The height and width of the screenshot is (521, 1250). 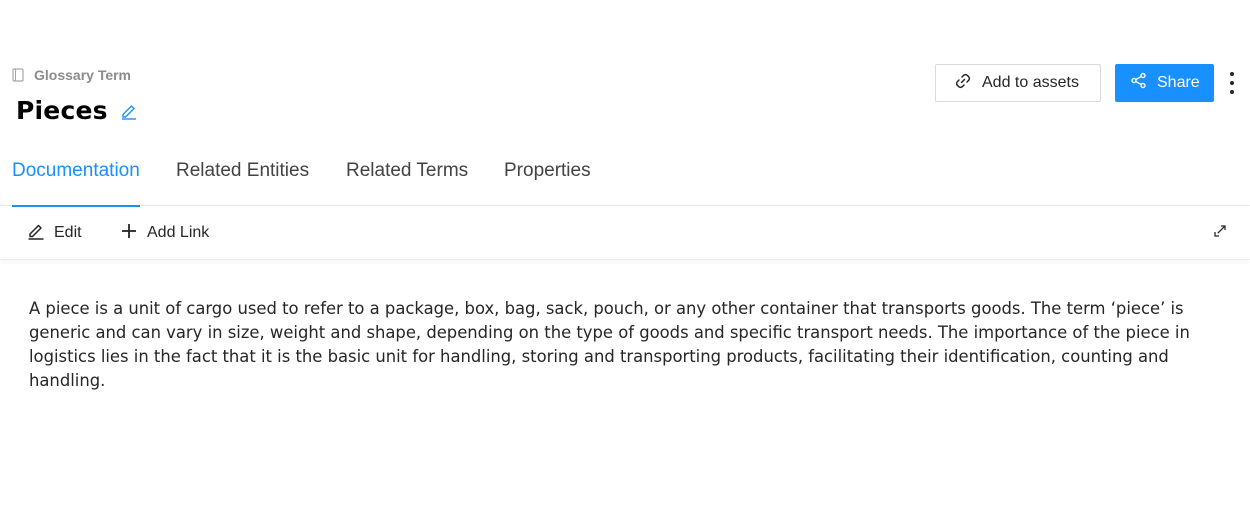 What do you see at coordinates (18, 75) in the screenshot?
I see `book-icon` at bounding box center [18, 75].